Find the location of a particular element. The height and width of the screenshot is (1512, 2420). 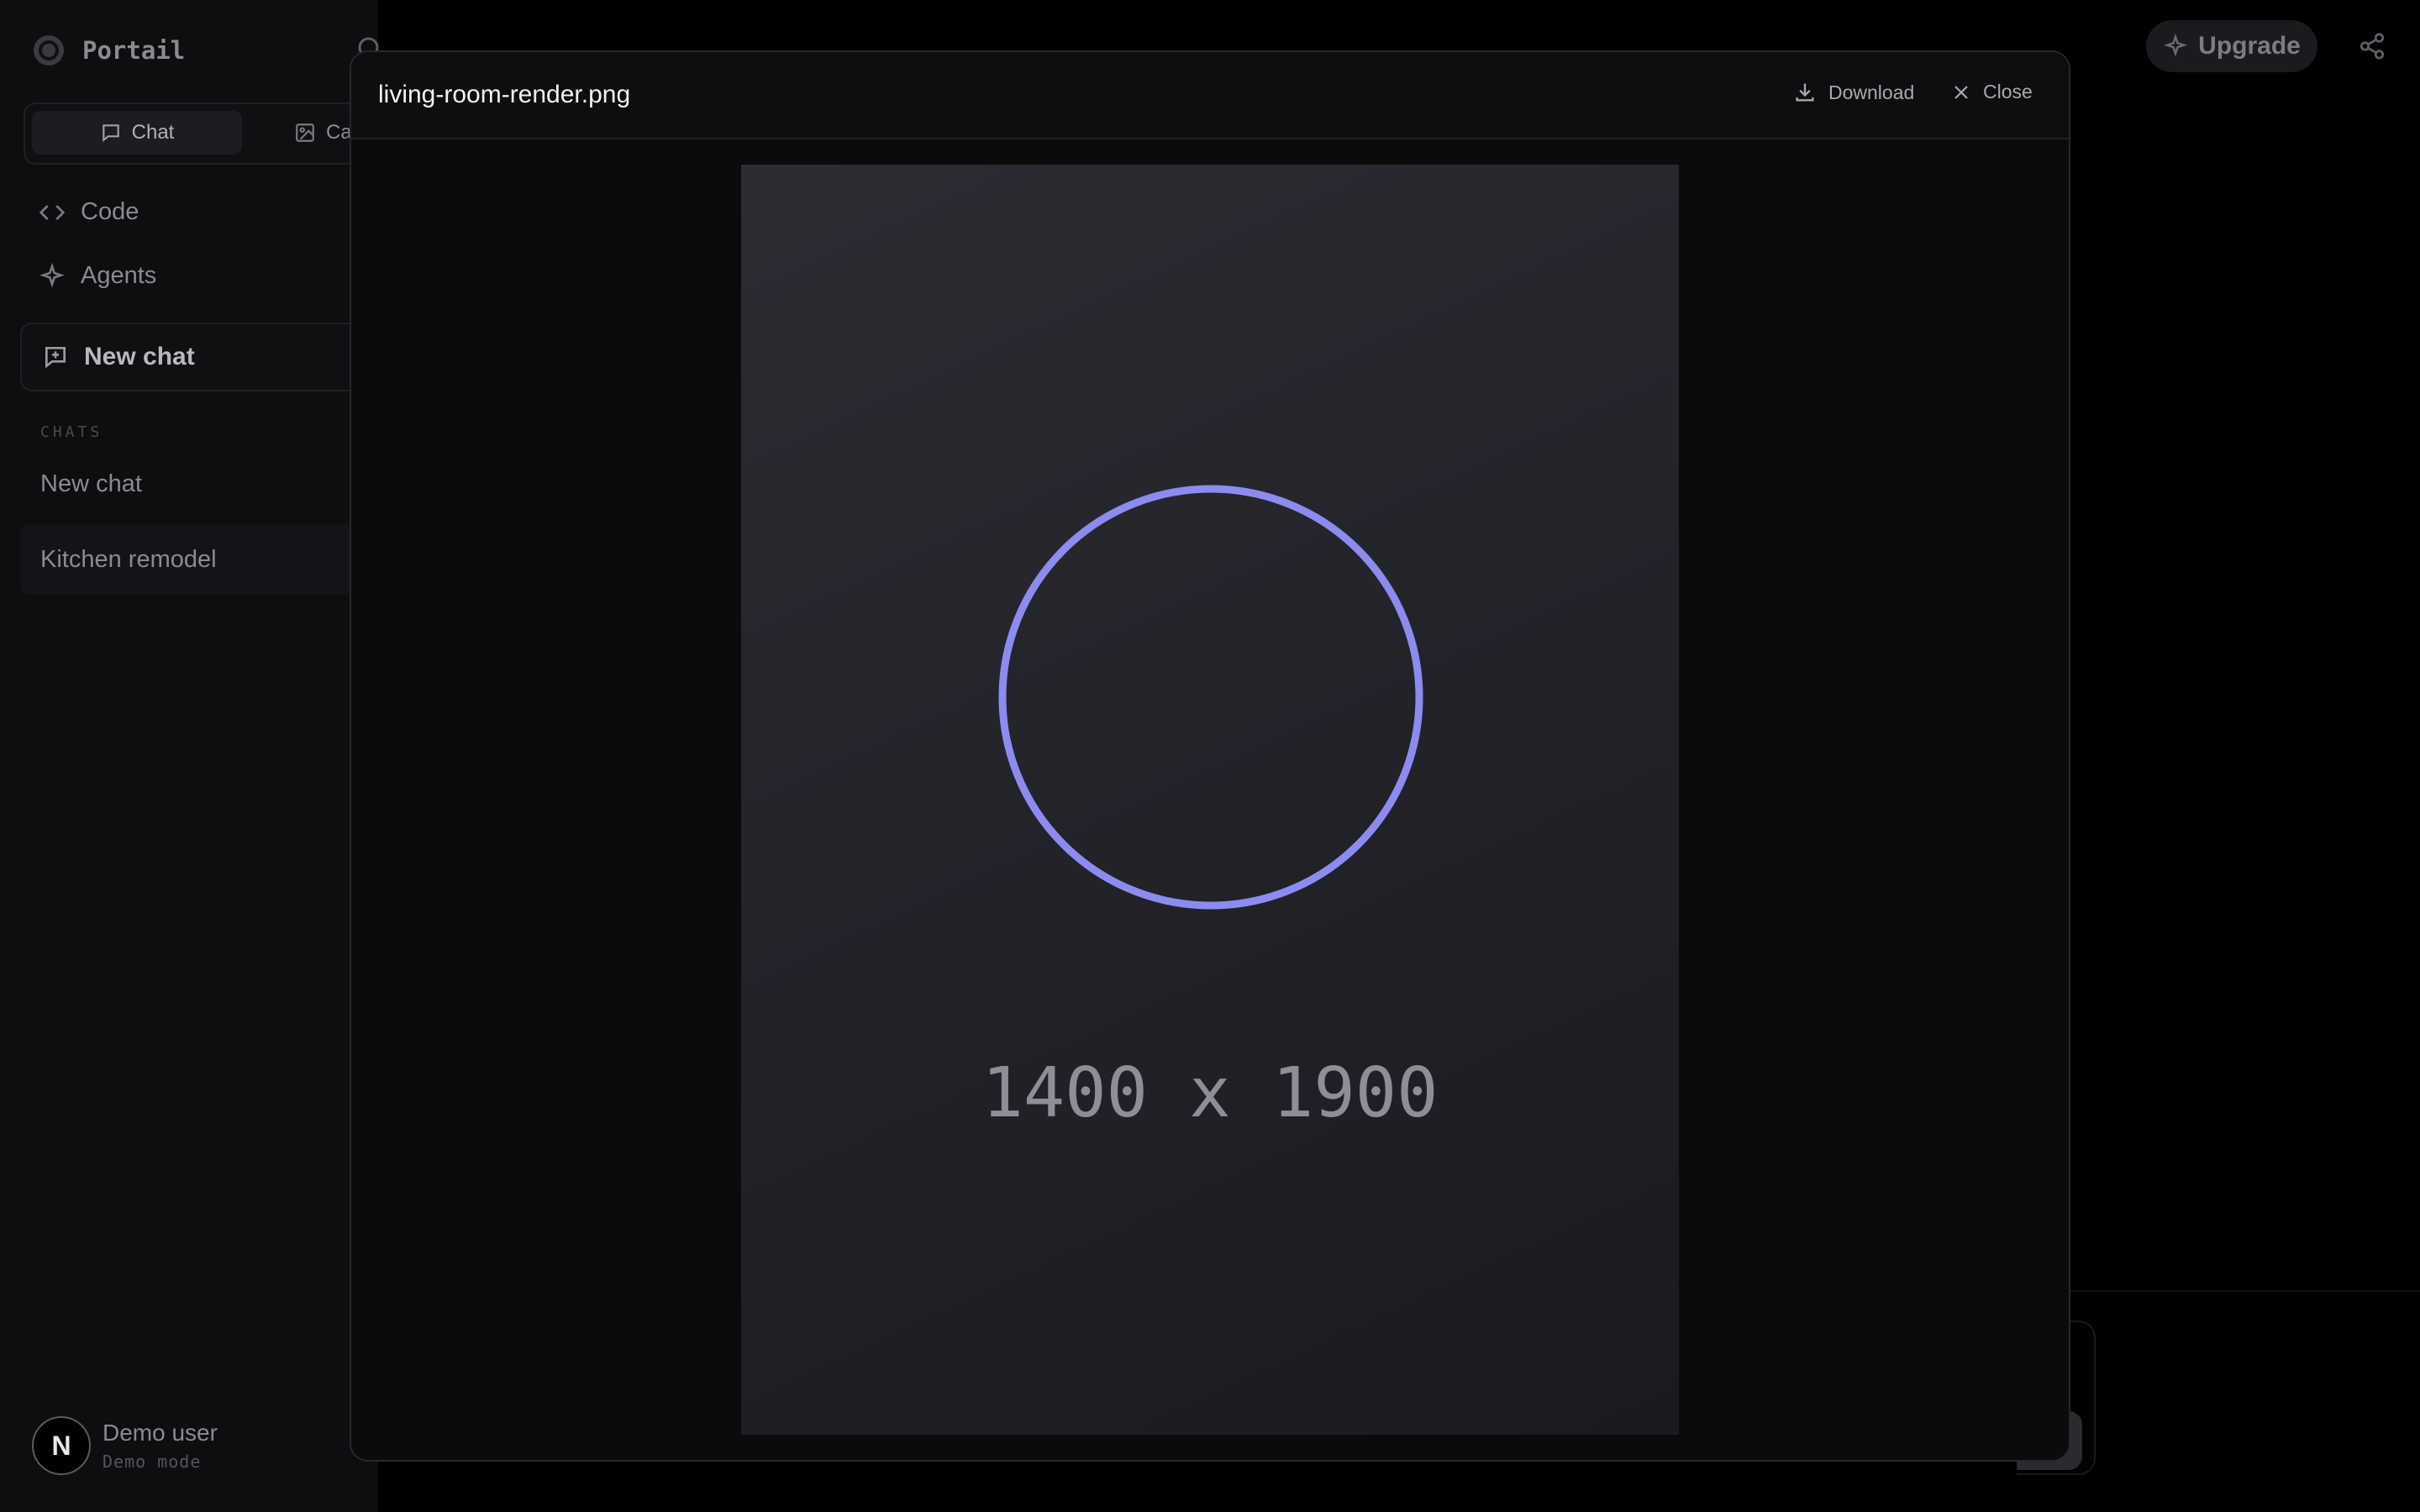

tab-chat-label: Chat is located at coordinates (153, 132).